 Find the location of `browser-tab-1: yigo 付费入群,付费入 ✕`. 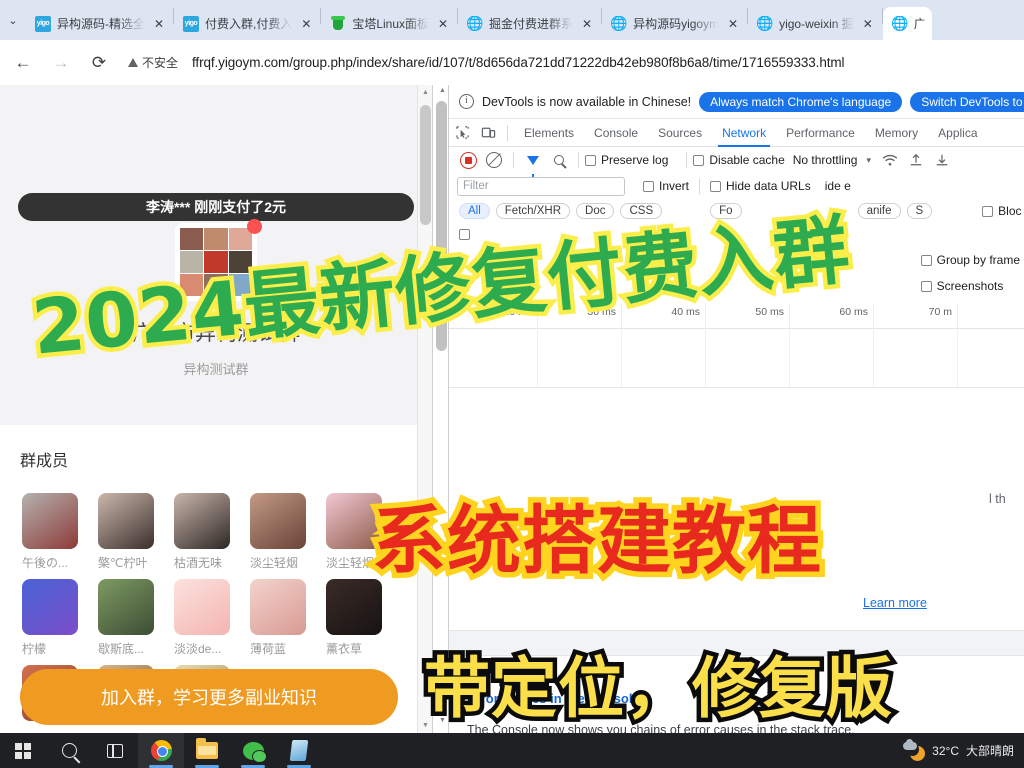

browser-tab-1: yigo 付费入群,付费入 ✕ is located at coordinates (247, 23).